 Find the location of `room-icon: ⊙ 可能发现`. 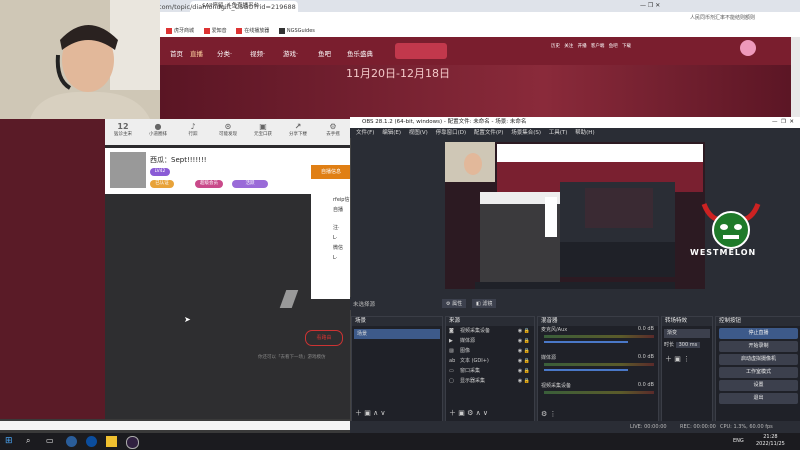

room-icon: ⊙ 可能发现 is located at coordinates (228, 129).